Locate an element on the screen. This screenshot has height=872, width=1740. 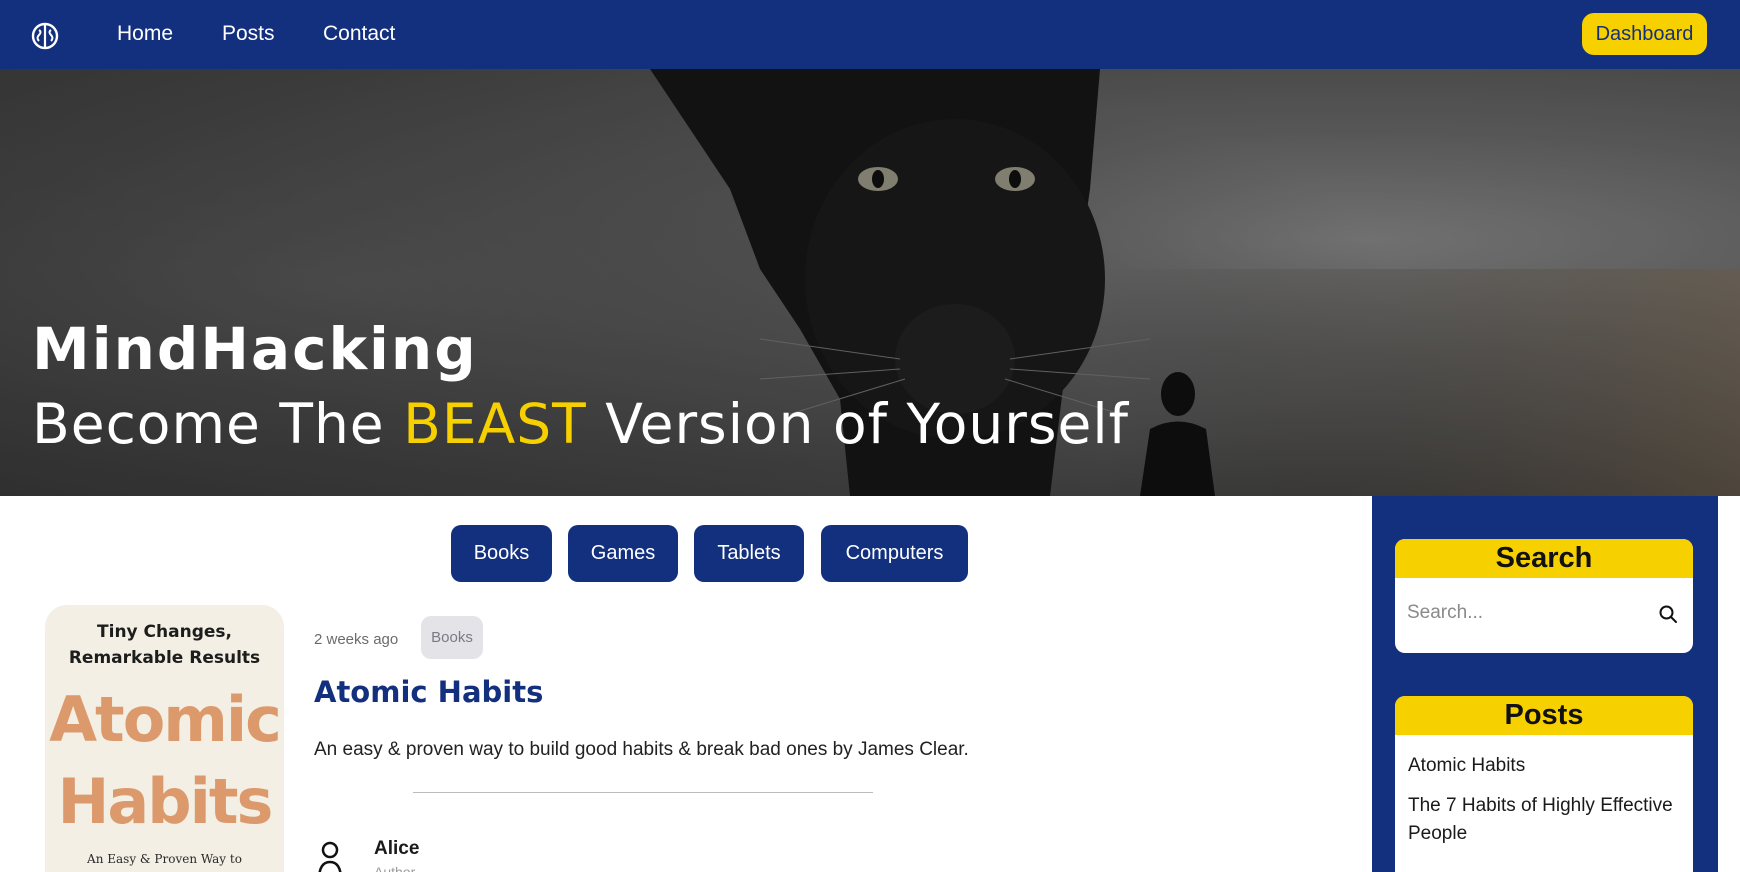
top-navbar: Home Posts Contact Dashboard is located at coordinates (870, 34).